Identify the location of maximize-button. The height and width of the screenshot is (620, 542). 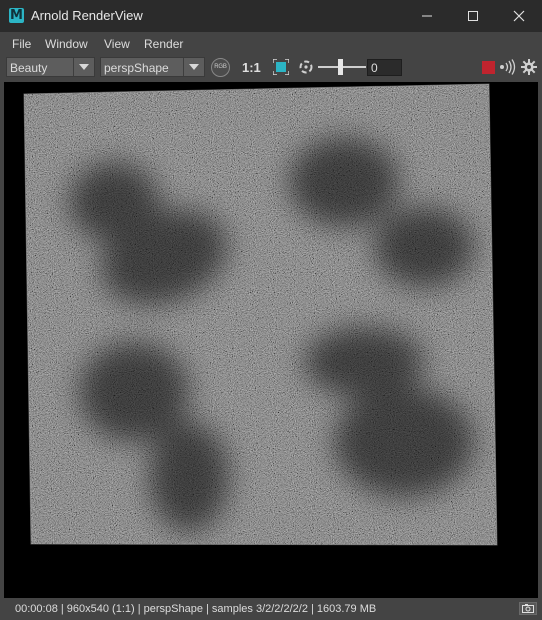
(473, 16).